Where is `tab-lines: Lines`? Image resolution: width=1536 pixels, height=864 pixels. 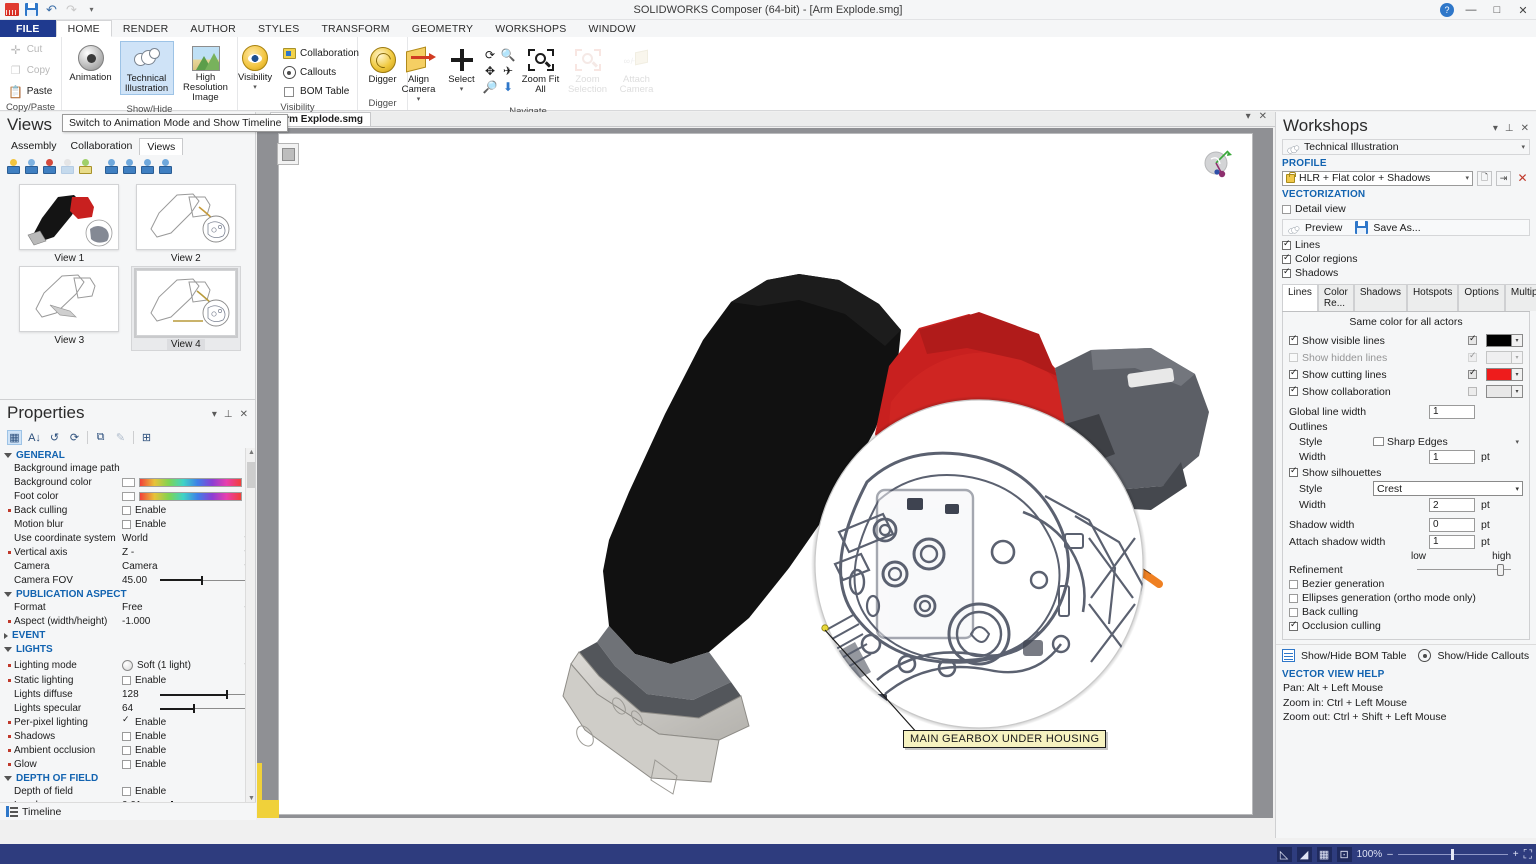
tab-lines: Lines is located at coordinates (1300, 297).